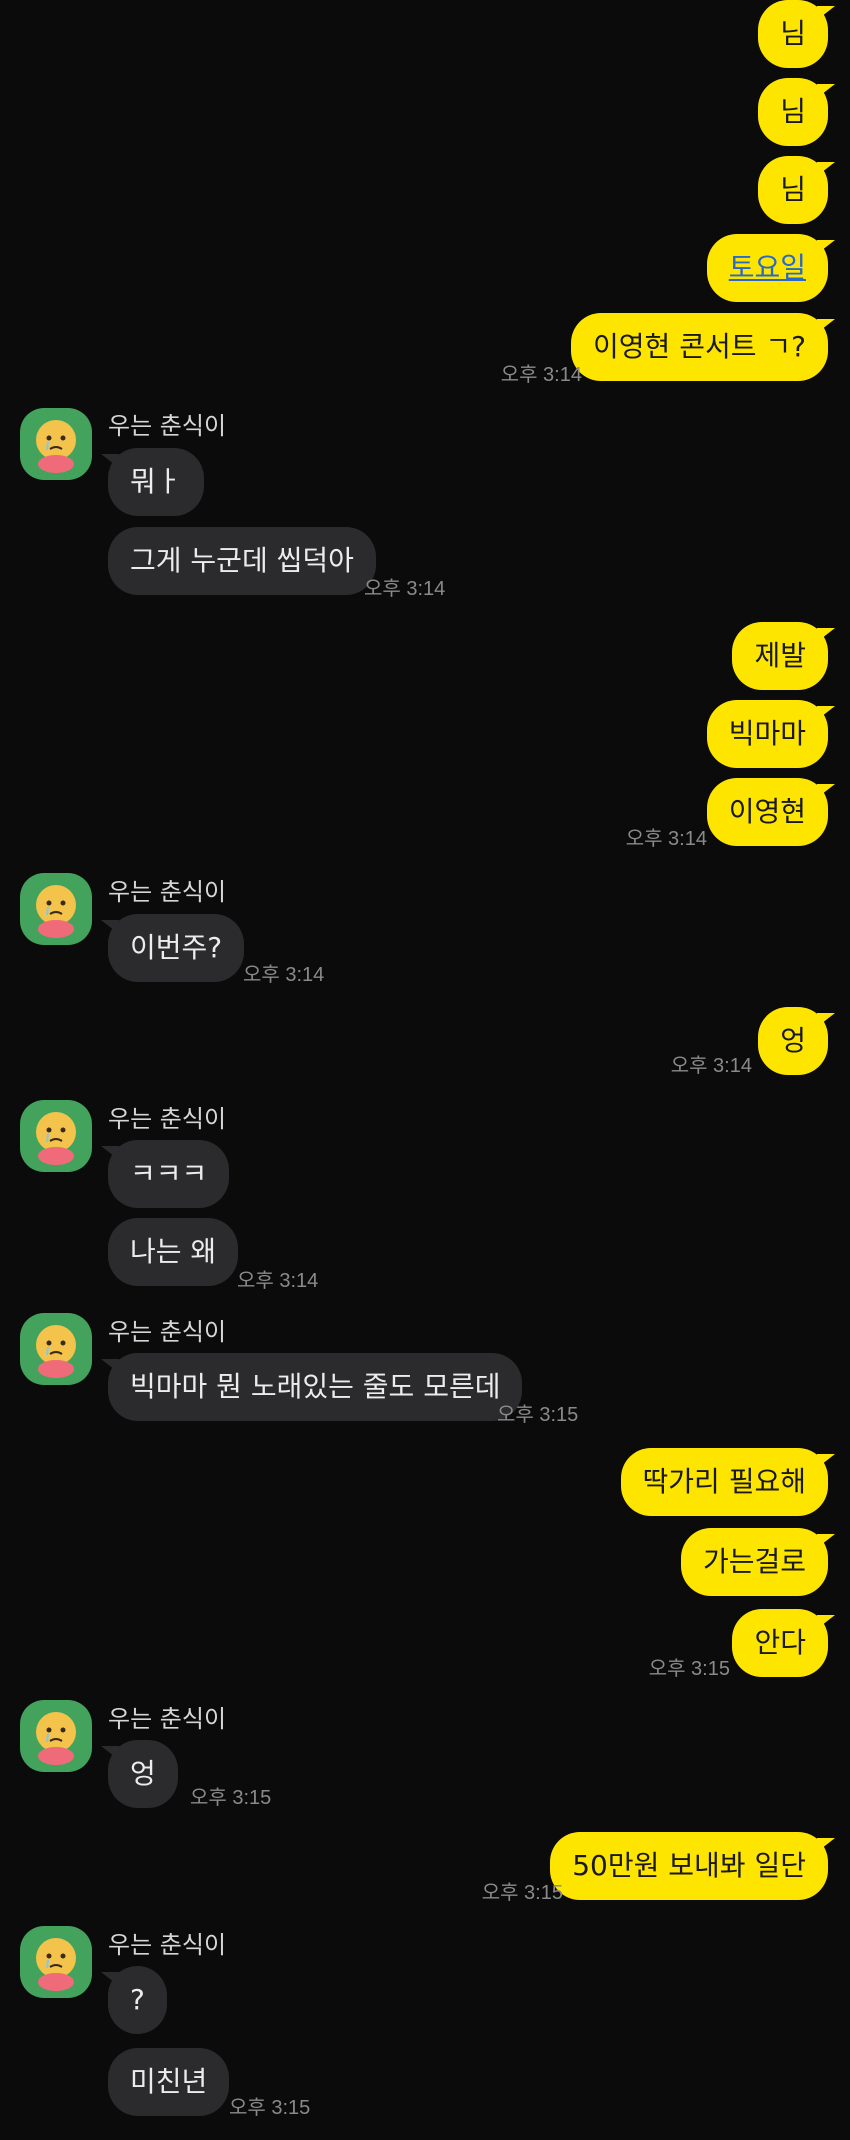  I want to click on my-message-link-bubble: 토요일, so click(771, 268).